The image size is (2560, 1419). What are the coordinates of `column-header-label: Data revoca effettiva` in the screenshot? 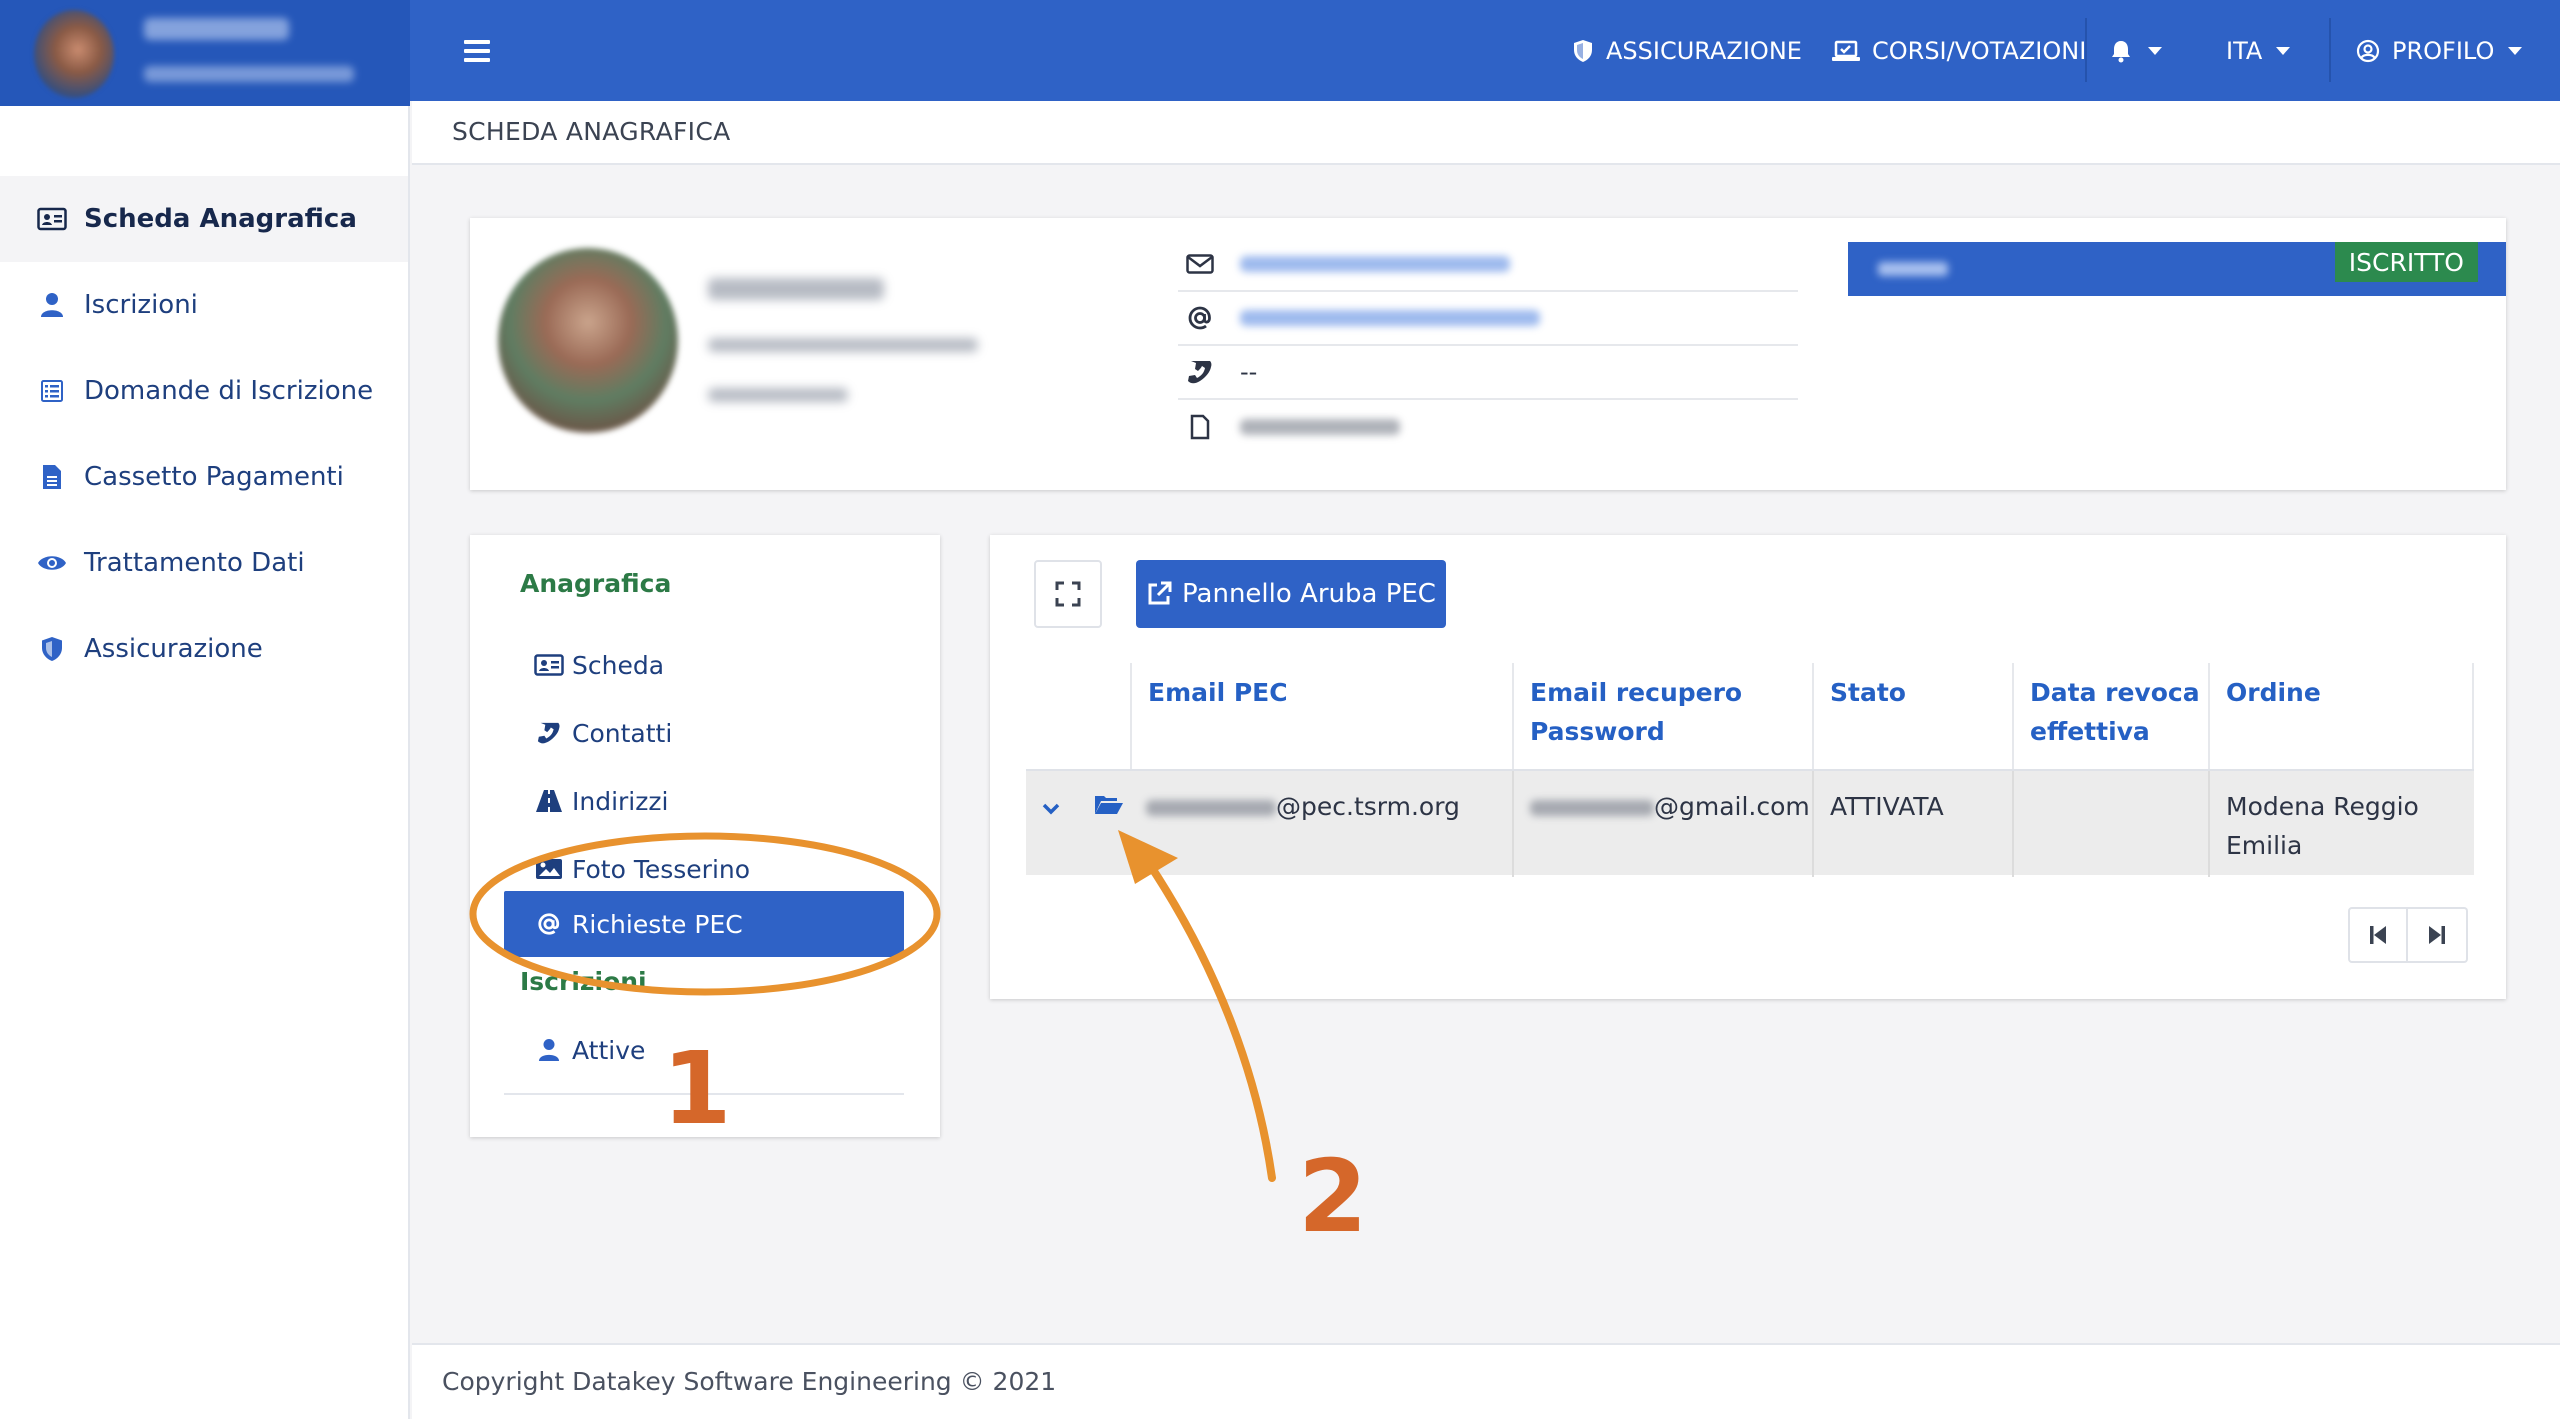 It's located at (2115, 712).